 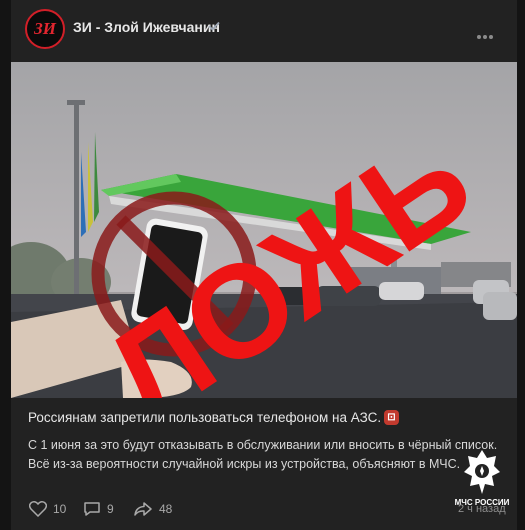 I want to click on like-button: 10, so click(x=47, y=509).